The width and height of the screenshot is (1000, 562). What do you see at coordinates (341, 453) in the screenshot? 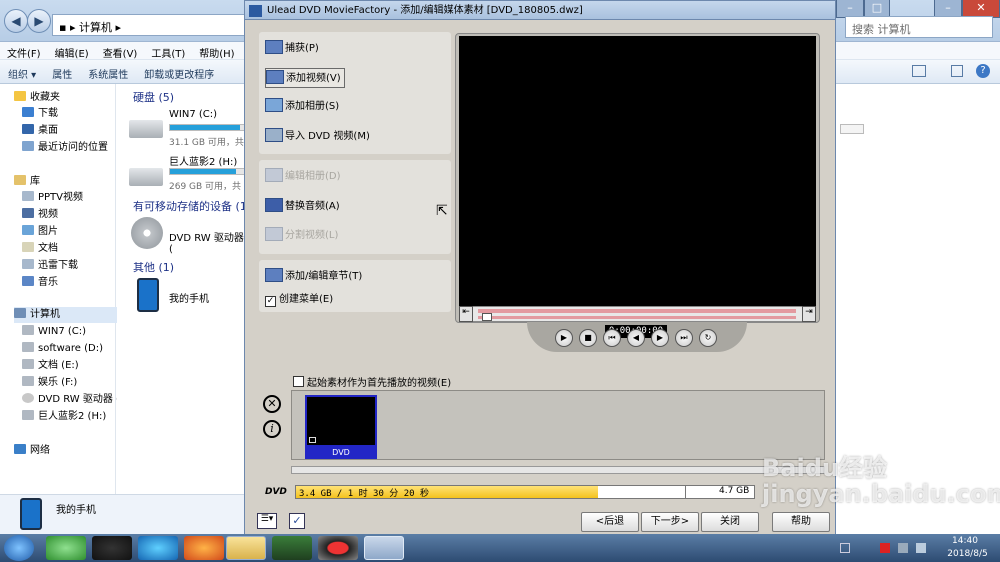
I see `thumbnail-label: DVD` at bounding box center [341, 453].